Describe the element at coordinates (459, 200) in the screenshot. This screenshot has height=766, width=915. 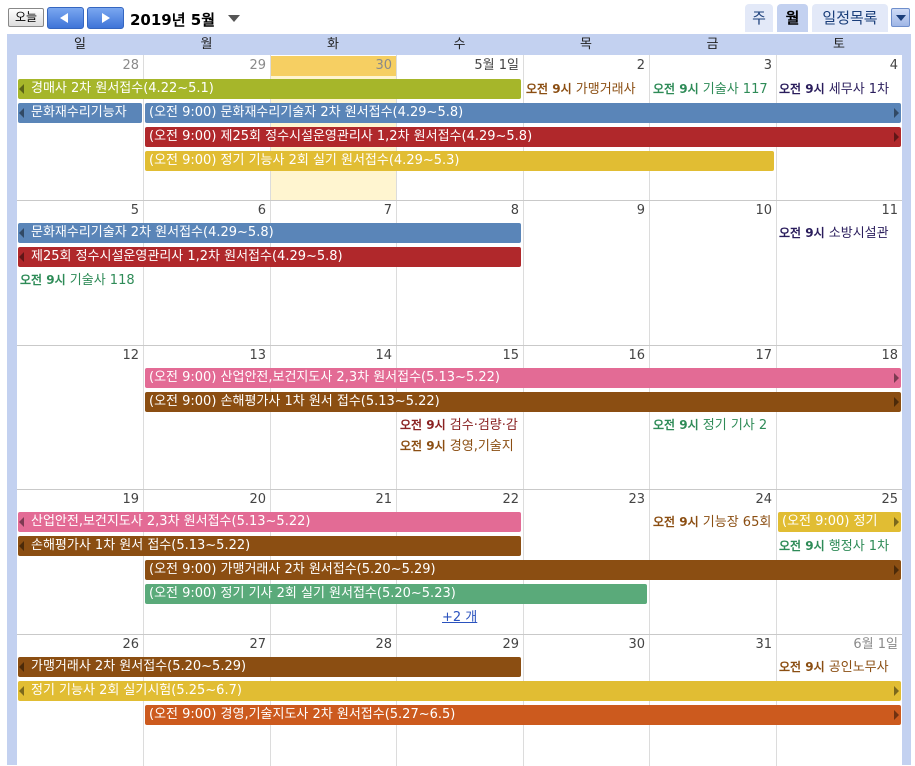
I see `week-divider` at that location.